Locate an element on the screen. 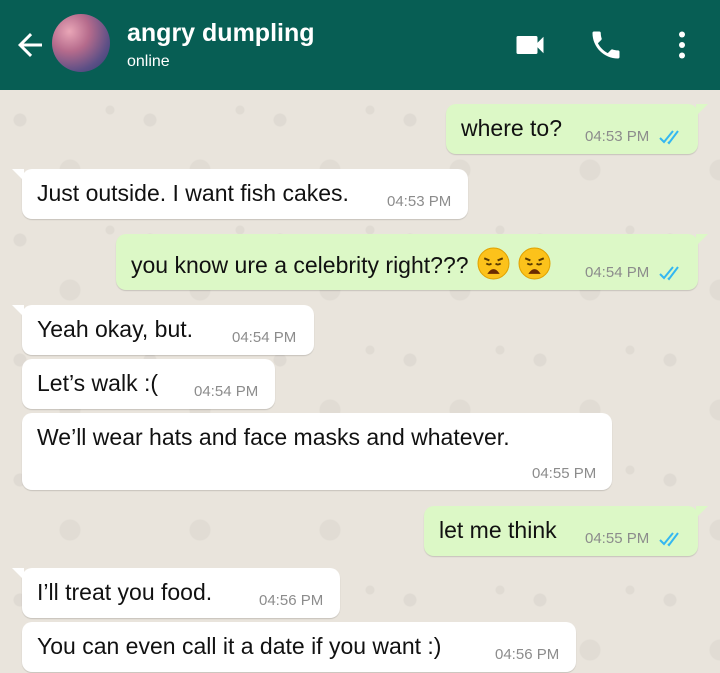 The height and width of the screenshot is (673, 720). outgoing-message: where to? 04:53 PM is located at coordinates (577, 129).